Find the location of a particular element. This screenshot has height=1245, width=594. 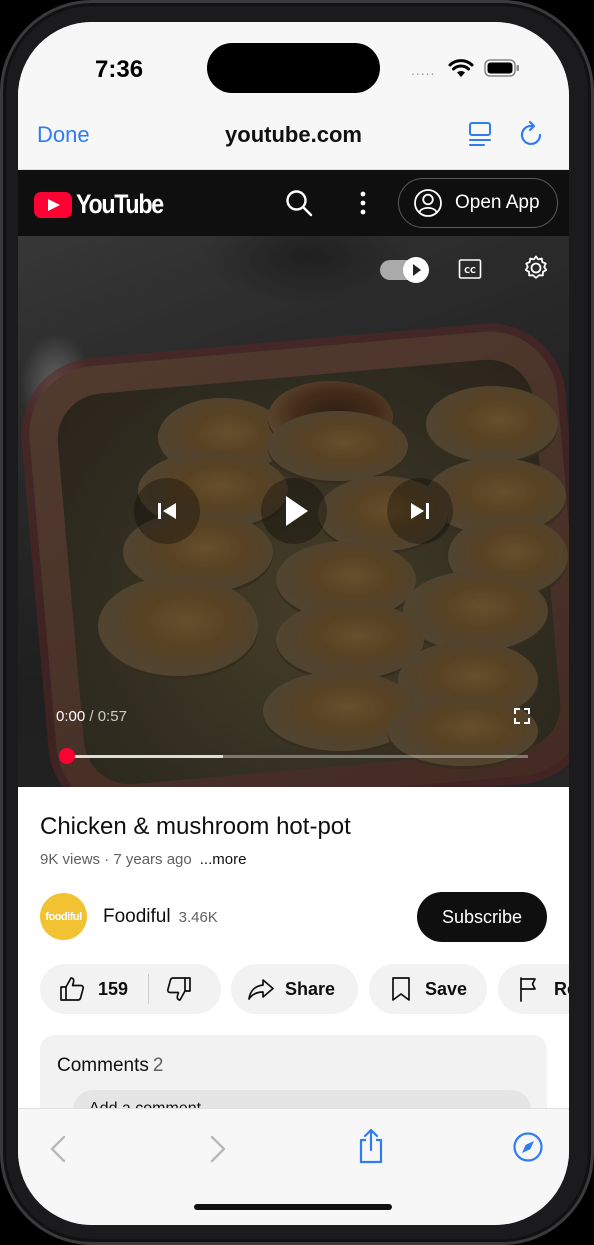

video-title: Chicken & mushroom hot-pot is located at coordinates (195, 826).